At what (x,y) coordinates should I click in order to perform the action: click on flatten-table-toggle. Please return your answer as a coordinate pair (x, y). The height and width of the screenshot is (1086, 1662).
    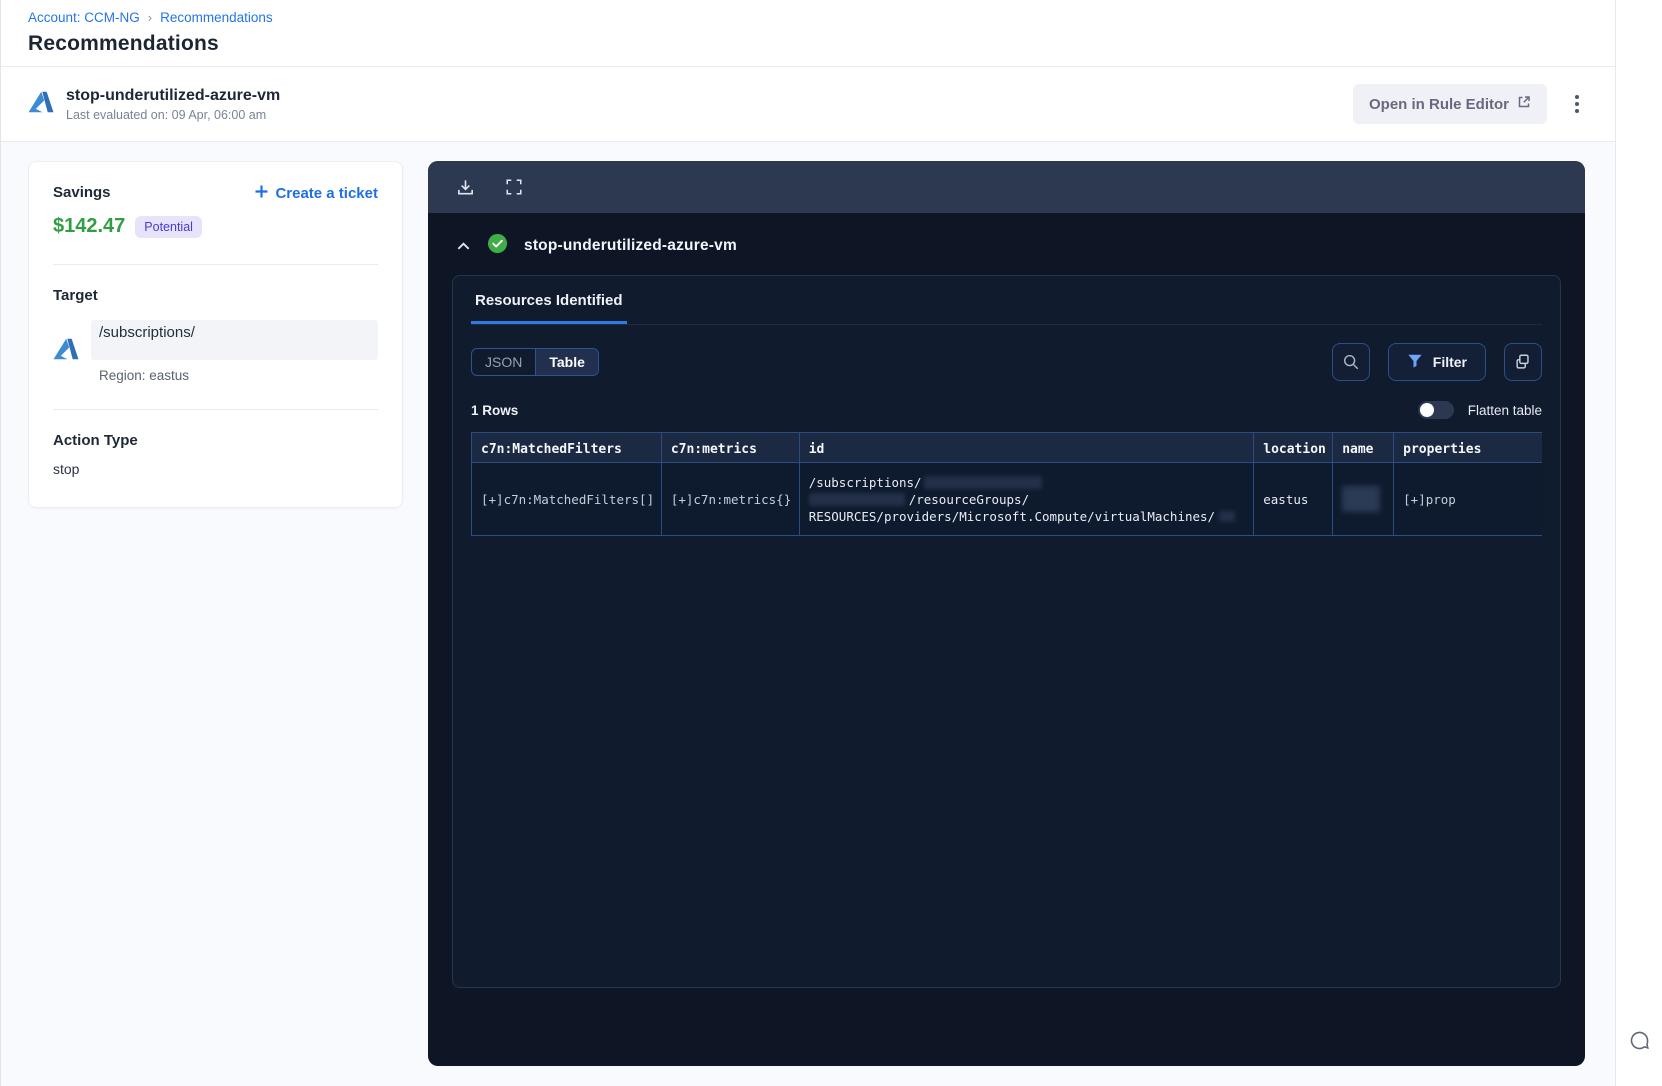
    Looking at the image, I should click on (1435, 410).